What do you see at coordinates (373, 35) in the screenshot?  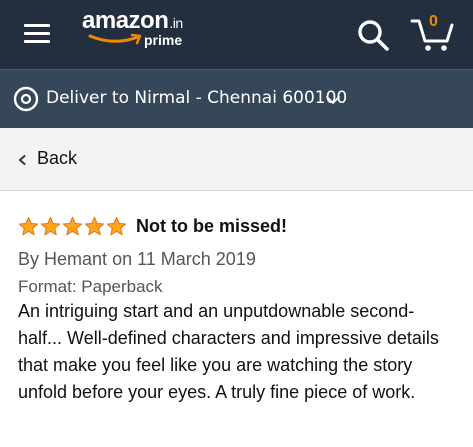 I see `search-icon` at bounding box center [373, 35].